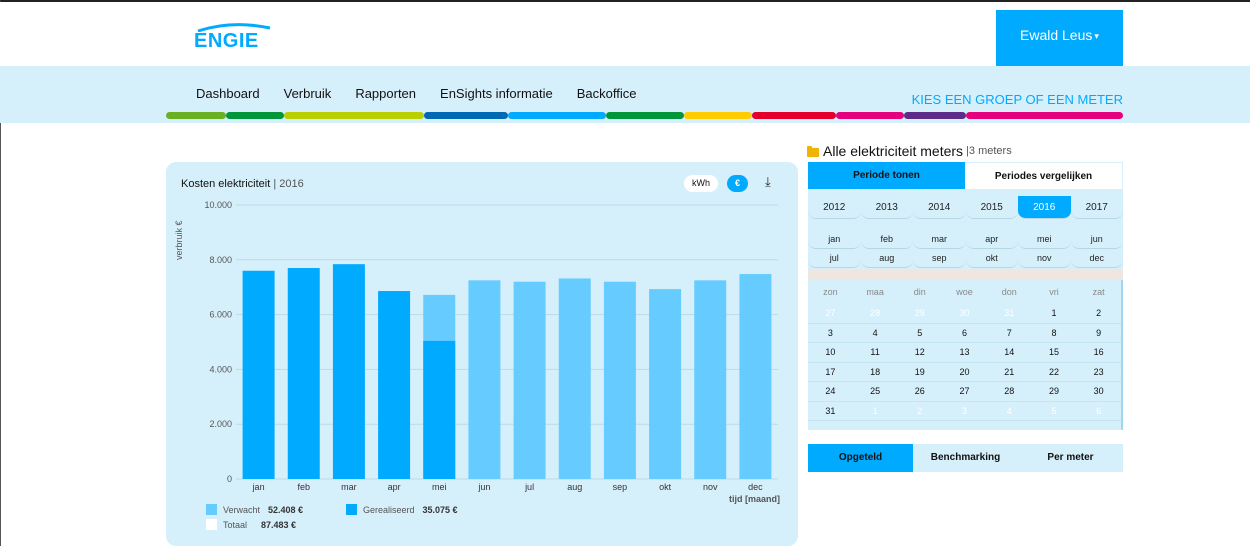  What do you see at coordinates (607, 93) in the screenshot?
I see `nav-item-backoffice: Backoffice` at bounding box center [607, 93].